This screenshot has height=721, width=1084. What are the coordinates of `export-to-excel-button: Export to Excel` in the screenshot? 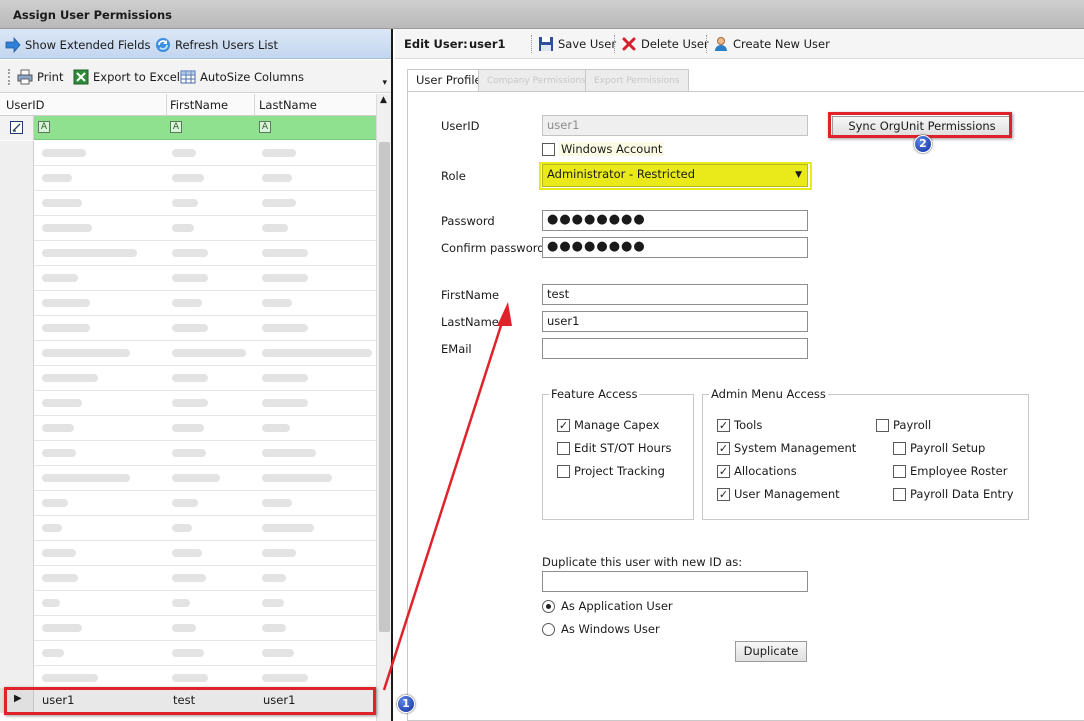 It's located at (126, 77).